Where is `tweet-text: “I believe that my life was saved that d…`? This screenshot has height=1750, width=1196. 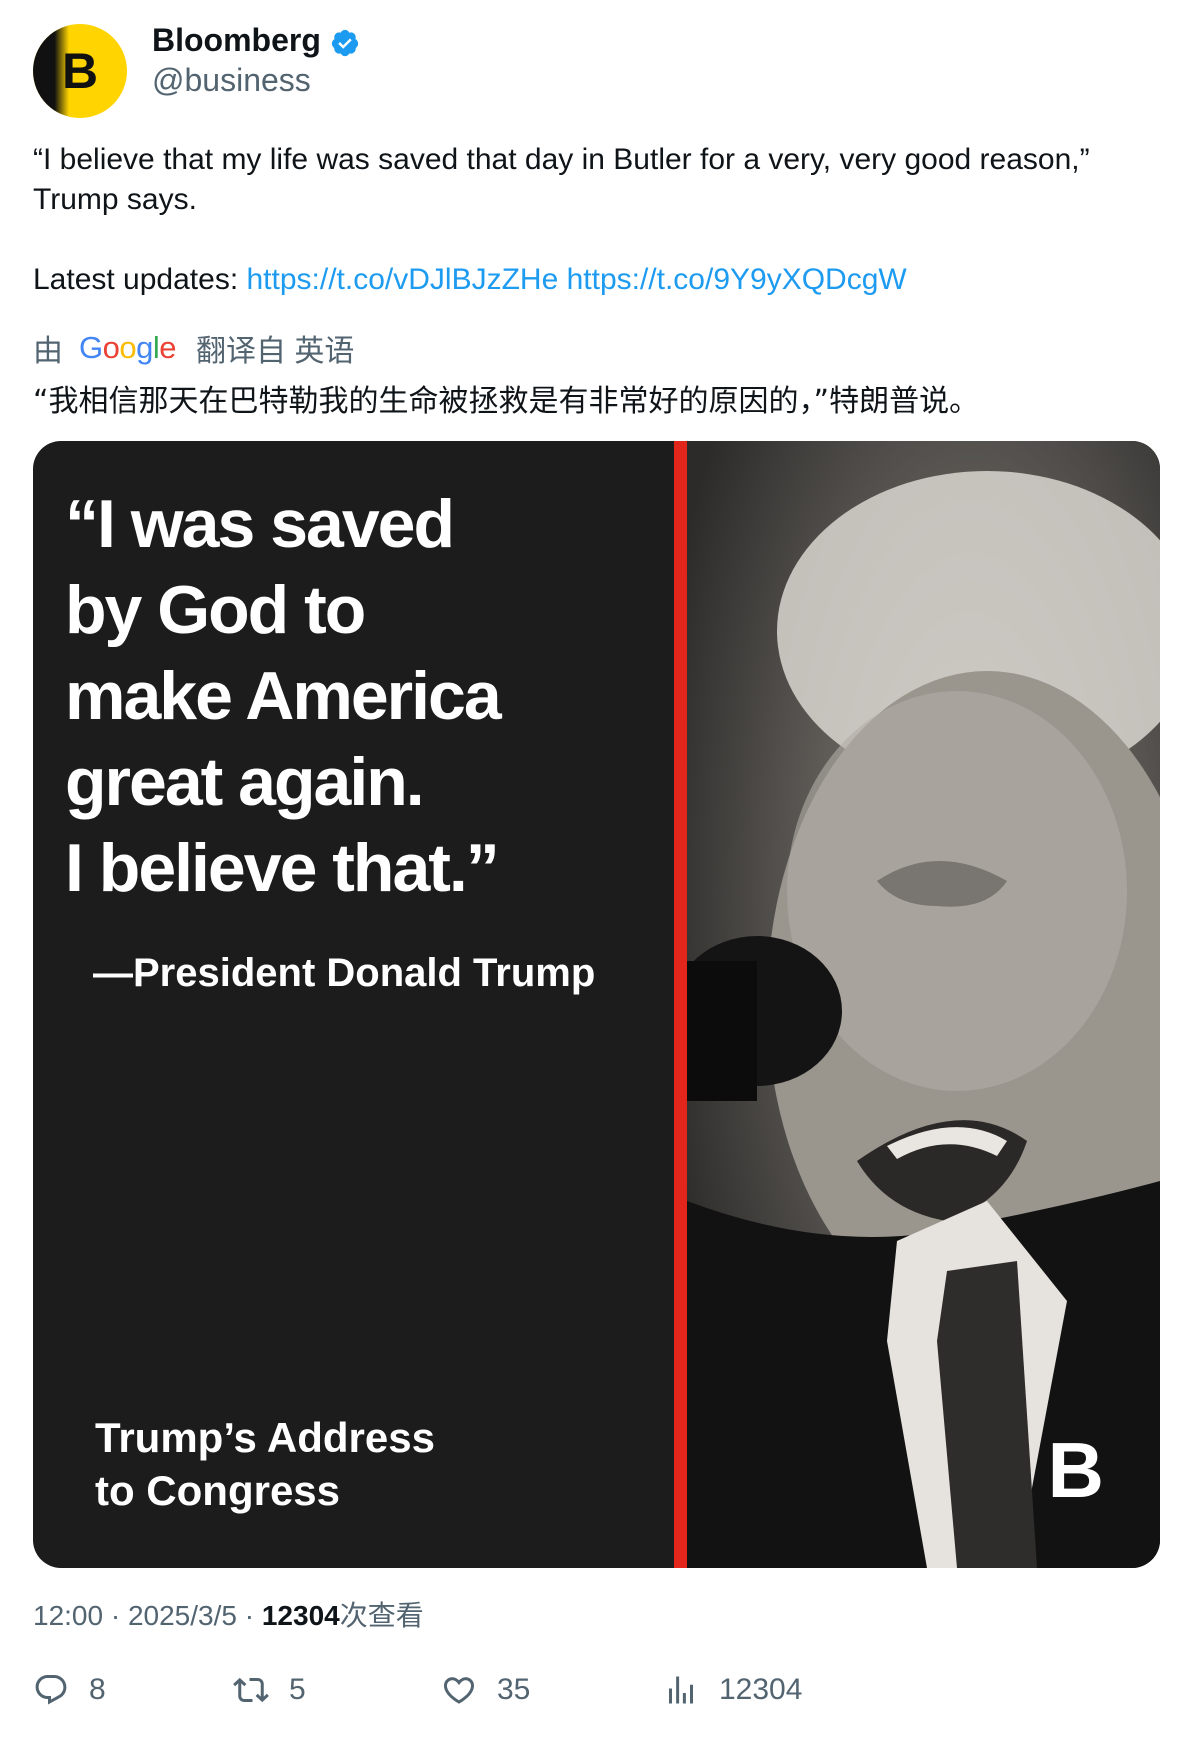 tweet-text: “I believe that my life was saved that d… is located at coordinates (561, 179).